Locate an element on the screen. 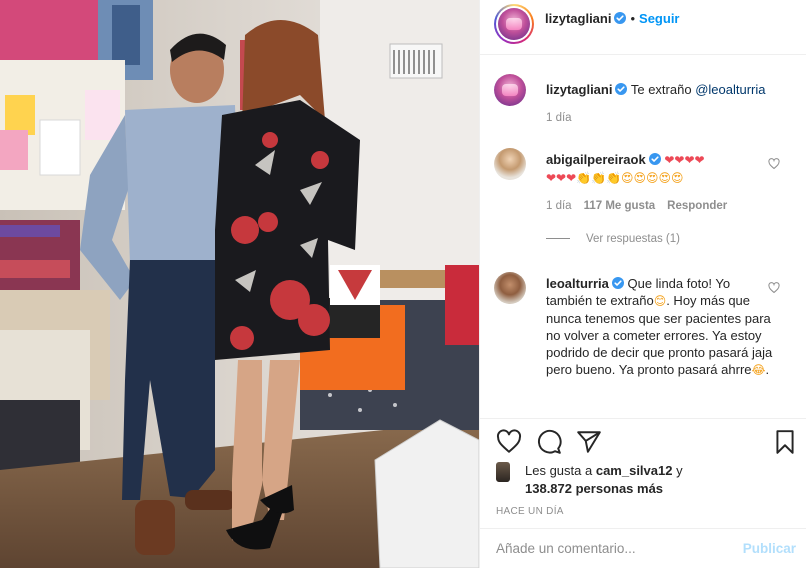  likes-line: Les gusta a cam_silva12 y is located at coordinates (604, 470).